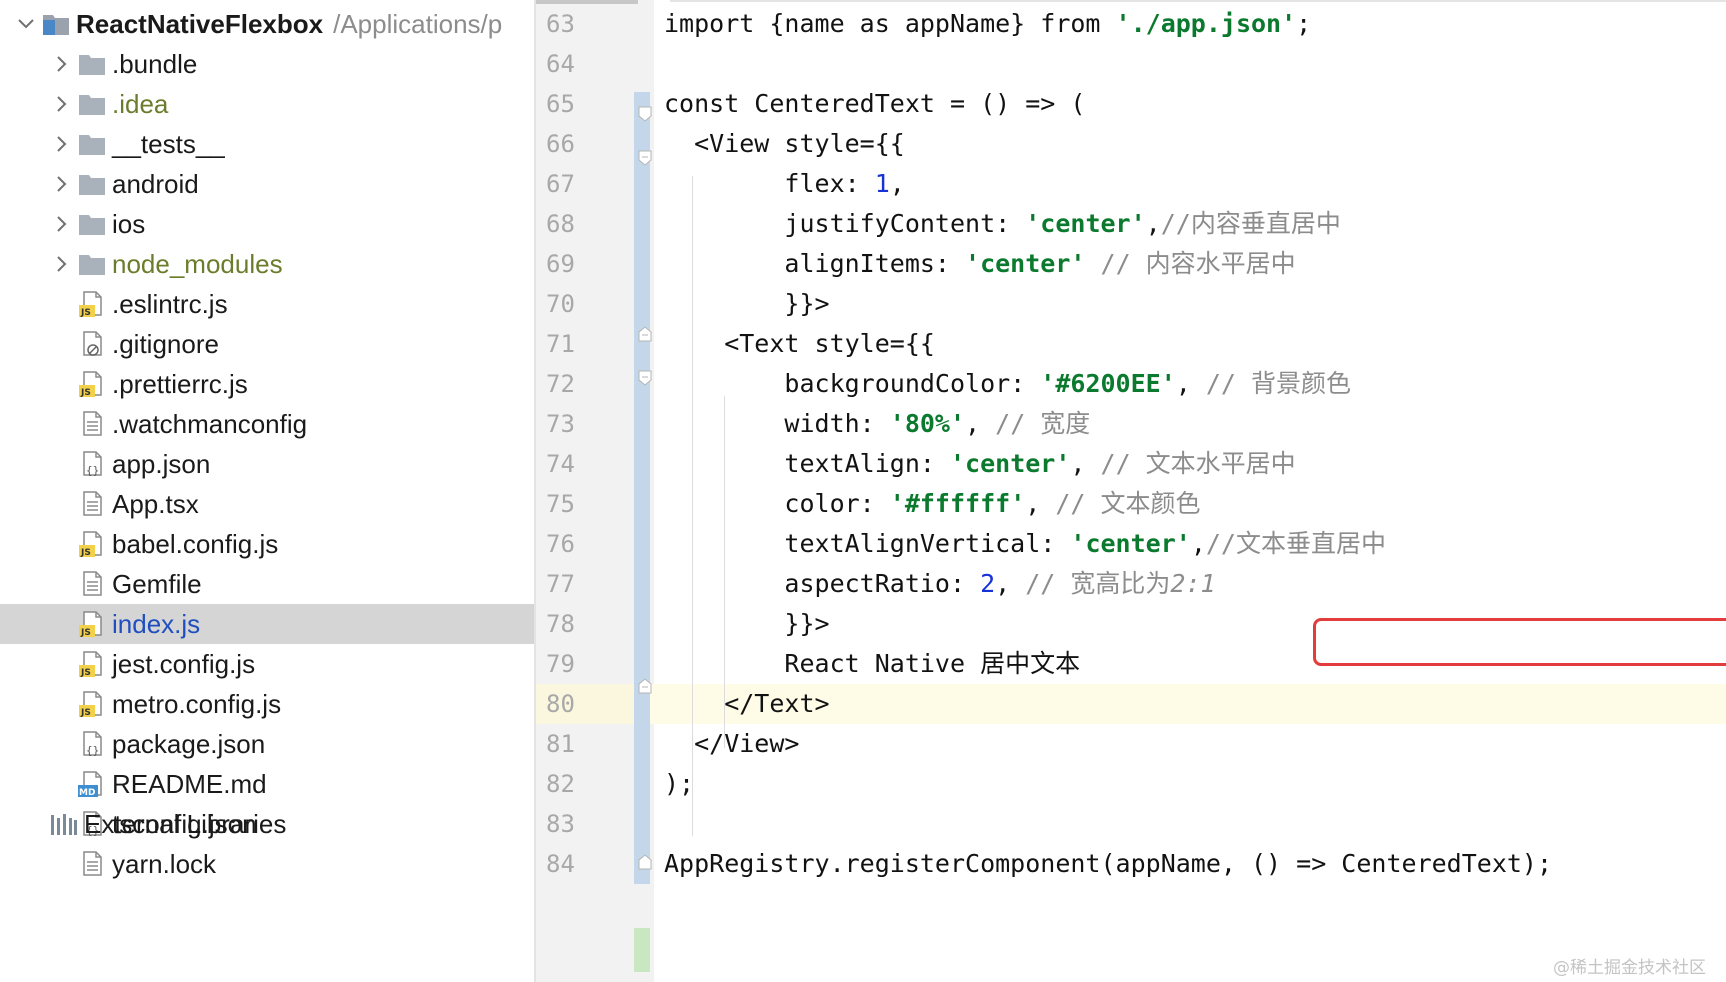 This screenshot has width=1726, height=982. I want to click on tree-file-item: .watchmanconfig, so click(267, 424).